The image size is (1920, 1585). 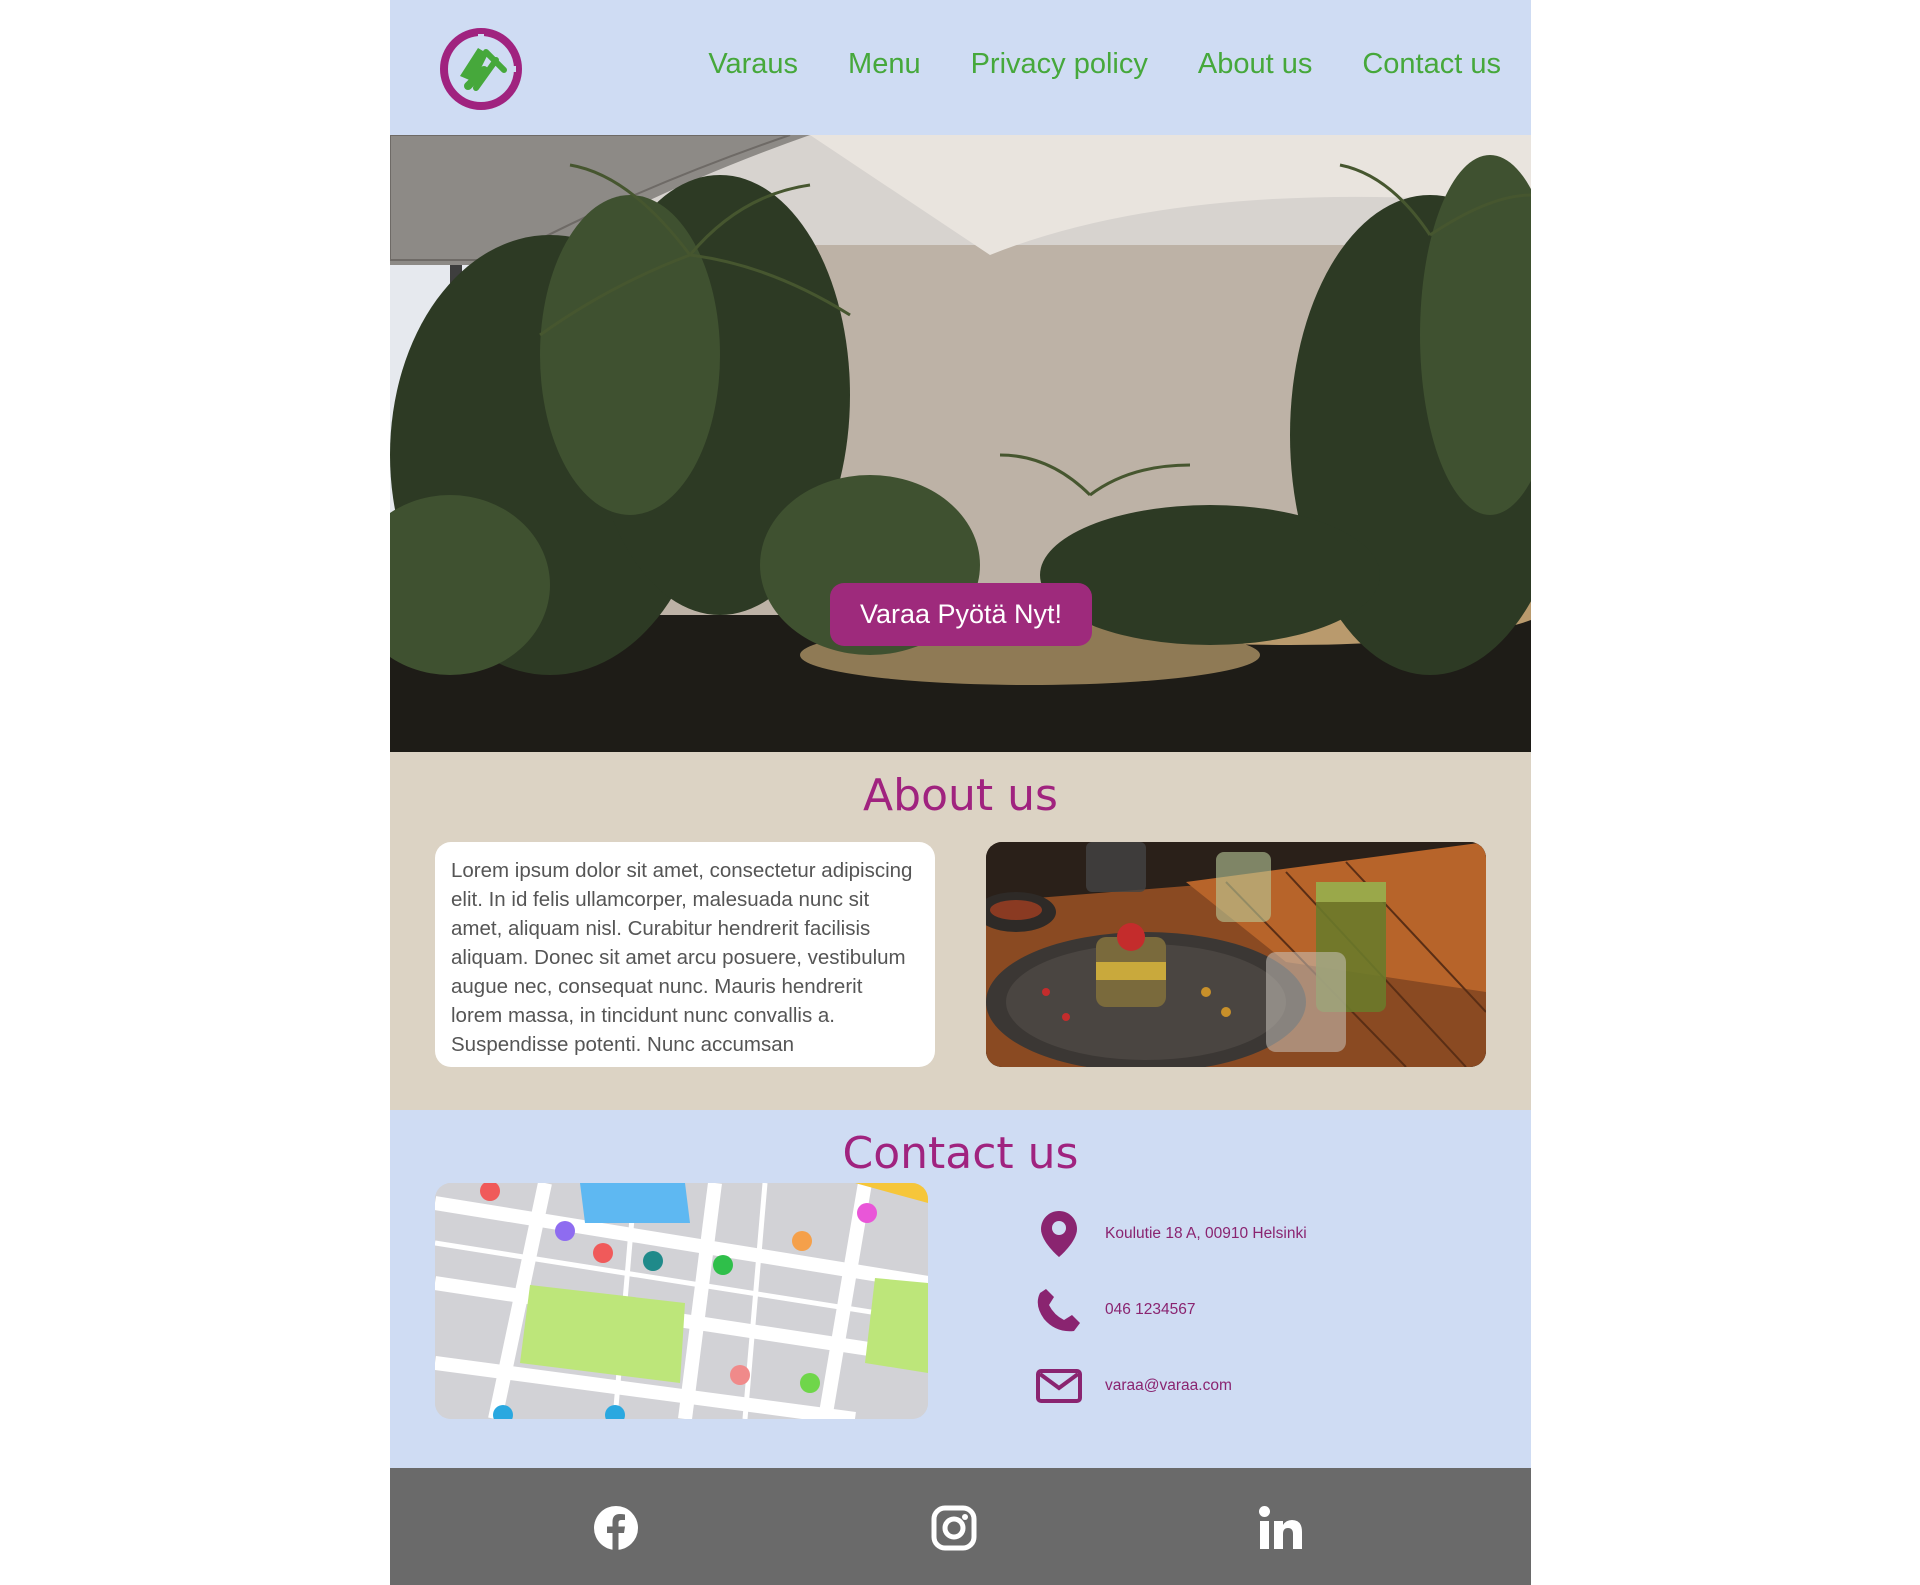 What do you see at coordinates (616, 1528) in the screenshot?
I see `facebook-icon` at bounding box center [616, 1528].